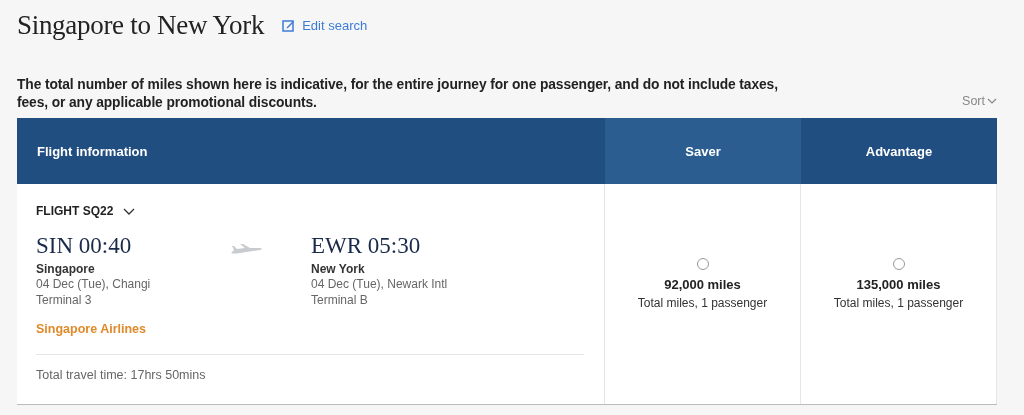 The image size is (1024, 415). Describe the element at coordinates (310, 338) in the screenshot. I see `airline-name: Singapore Airlines` at that location.